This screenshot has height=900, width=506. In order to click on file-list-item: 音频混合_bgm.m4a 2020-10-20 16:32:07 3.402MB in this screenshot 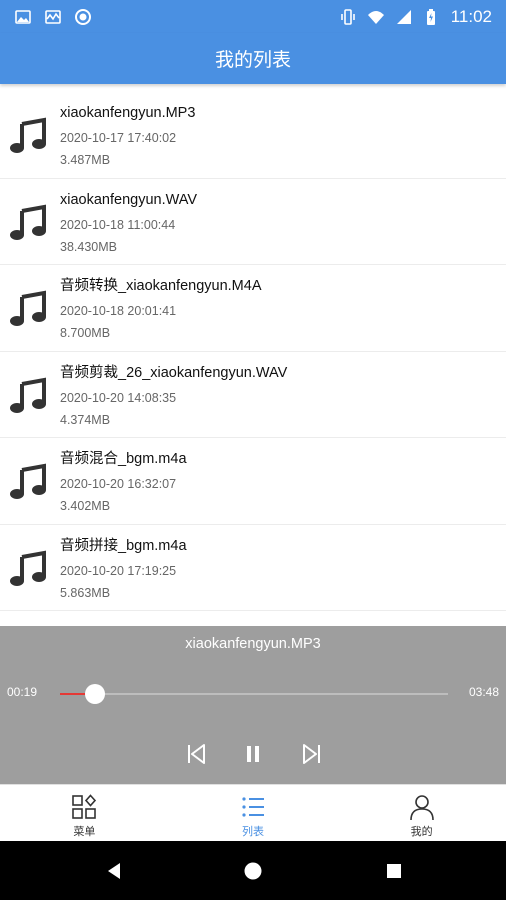, I will do `click(253, 481)`.